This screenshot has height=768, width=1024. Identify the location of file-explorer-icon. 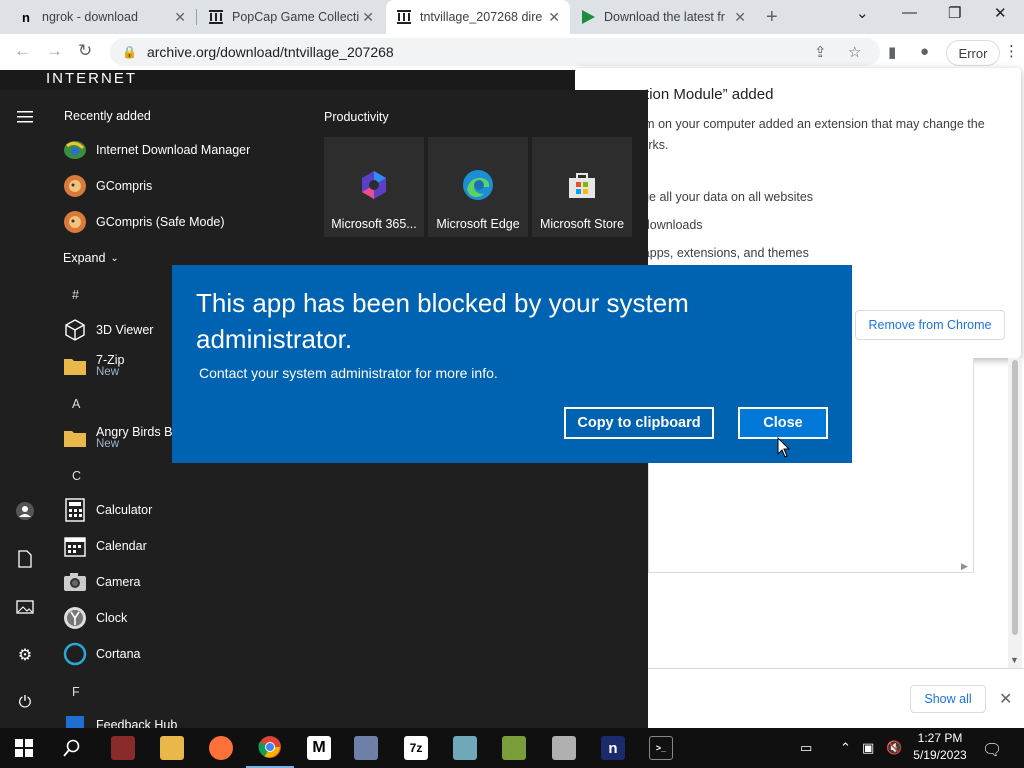
(172, 748).